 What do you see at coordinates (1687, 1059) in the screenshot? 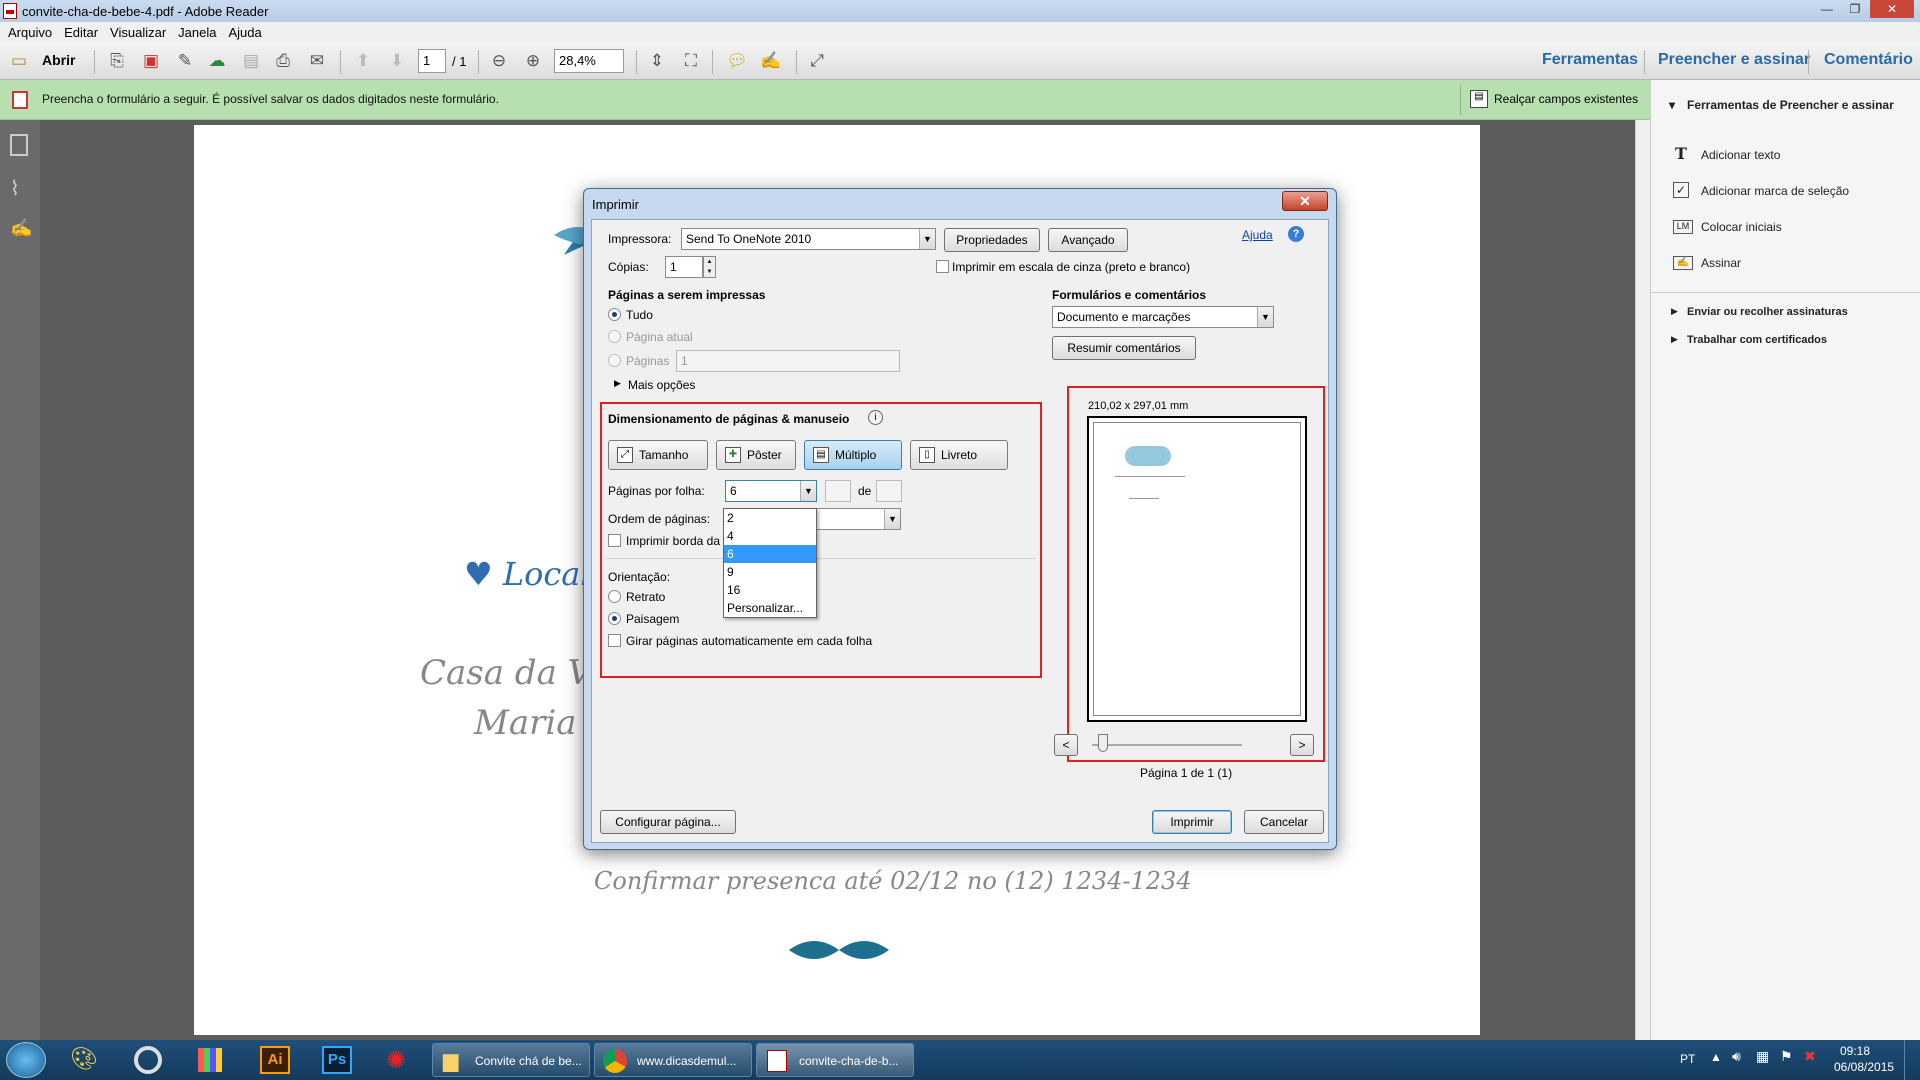
I see `language-indicator: PT` at bounding box center [1687, 1059].